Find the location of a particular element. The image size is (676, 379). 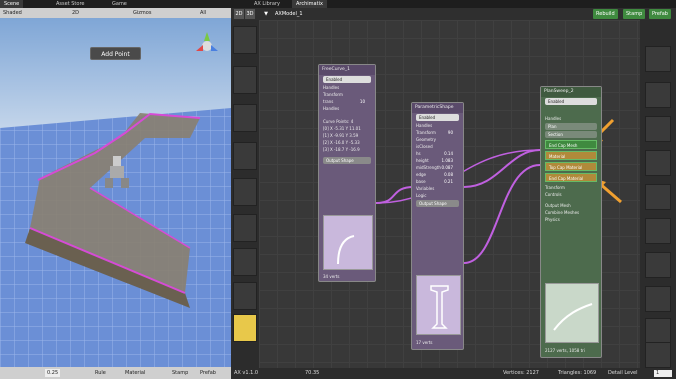

param-row-label: hs is located at coordinates (418, 153).